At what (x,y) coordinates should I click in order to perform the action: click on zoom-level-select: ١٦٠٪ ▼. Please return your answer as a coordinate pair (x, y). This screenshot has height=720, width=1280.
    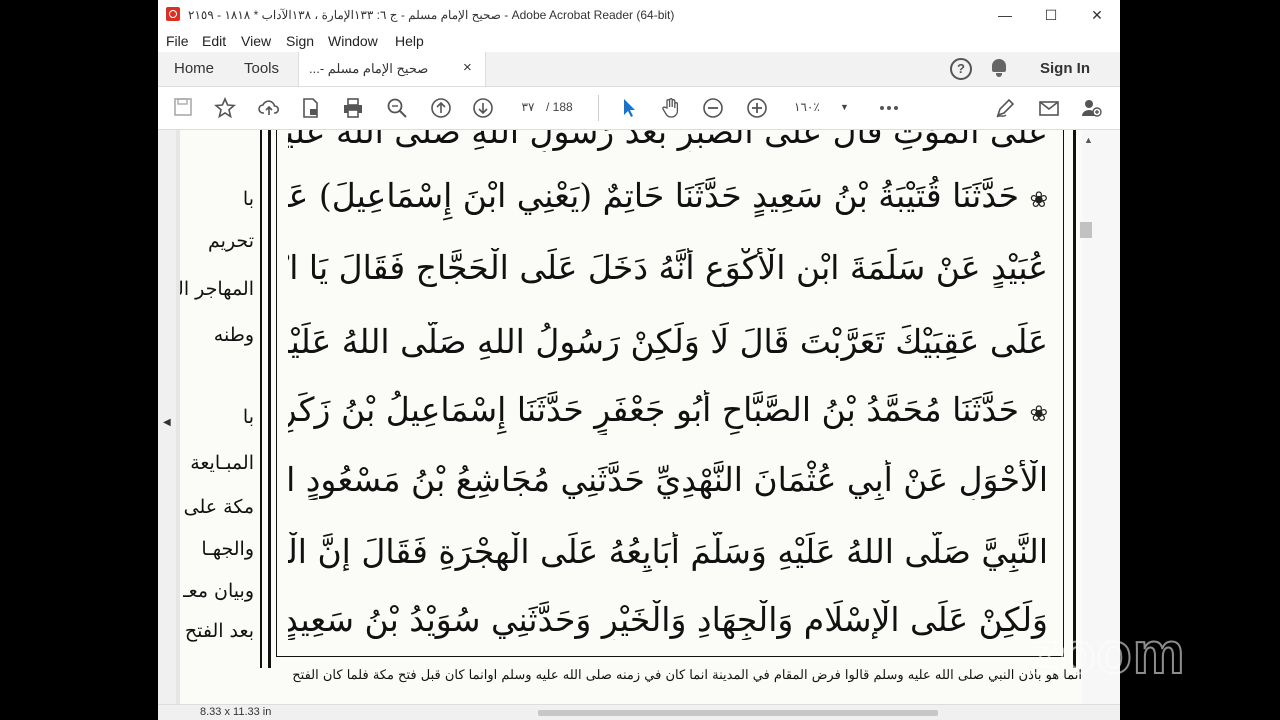
    Looking at the image, I should click on (823, 107).